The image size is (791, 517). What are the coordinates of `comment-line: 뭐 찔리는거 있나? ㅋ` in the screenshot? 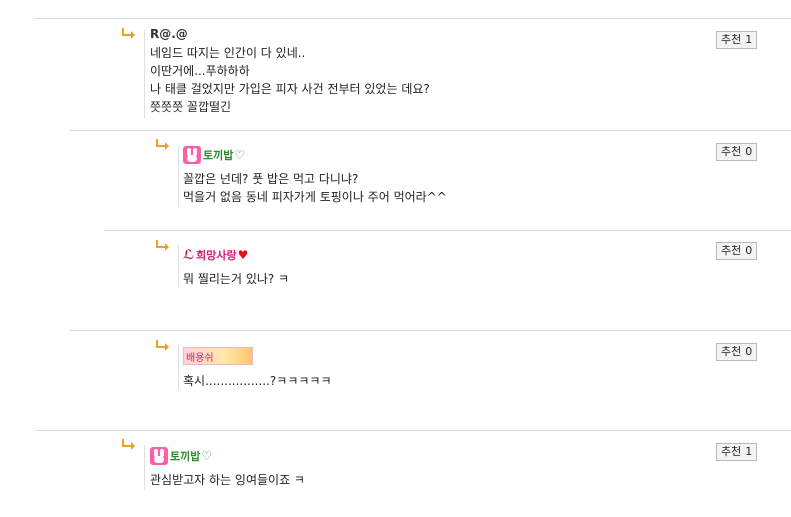 It's located at (236, 279).